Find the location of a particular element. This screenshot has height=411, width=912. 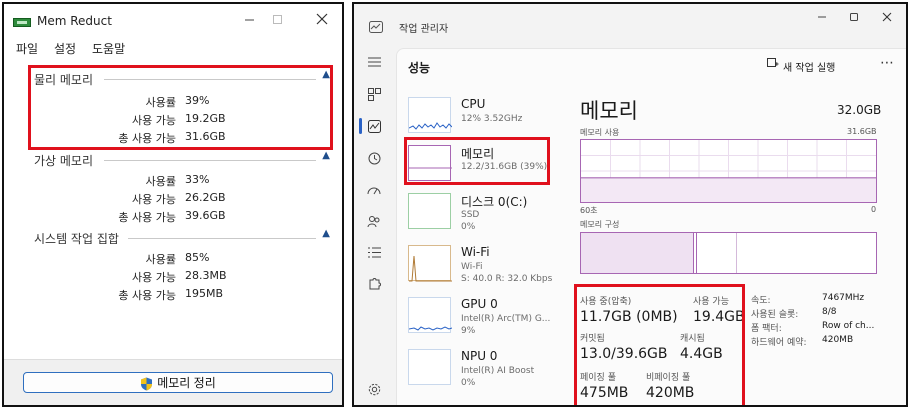

hamburger-menu-button is located at coordinates (374, 62).